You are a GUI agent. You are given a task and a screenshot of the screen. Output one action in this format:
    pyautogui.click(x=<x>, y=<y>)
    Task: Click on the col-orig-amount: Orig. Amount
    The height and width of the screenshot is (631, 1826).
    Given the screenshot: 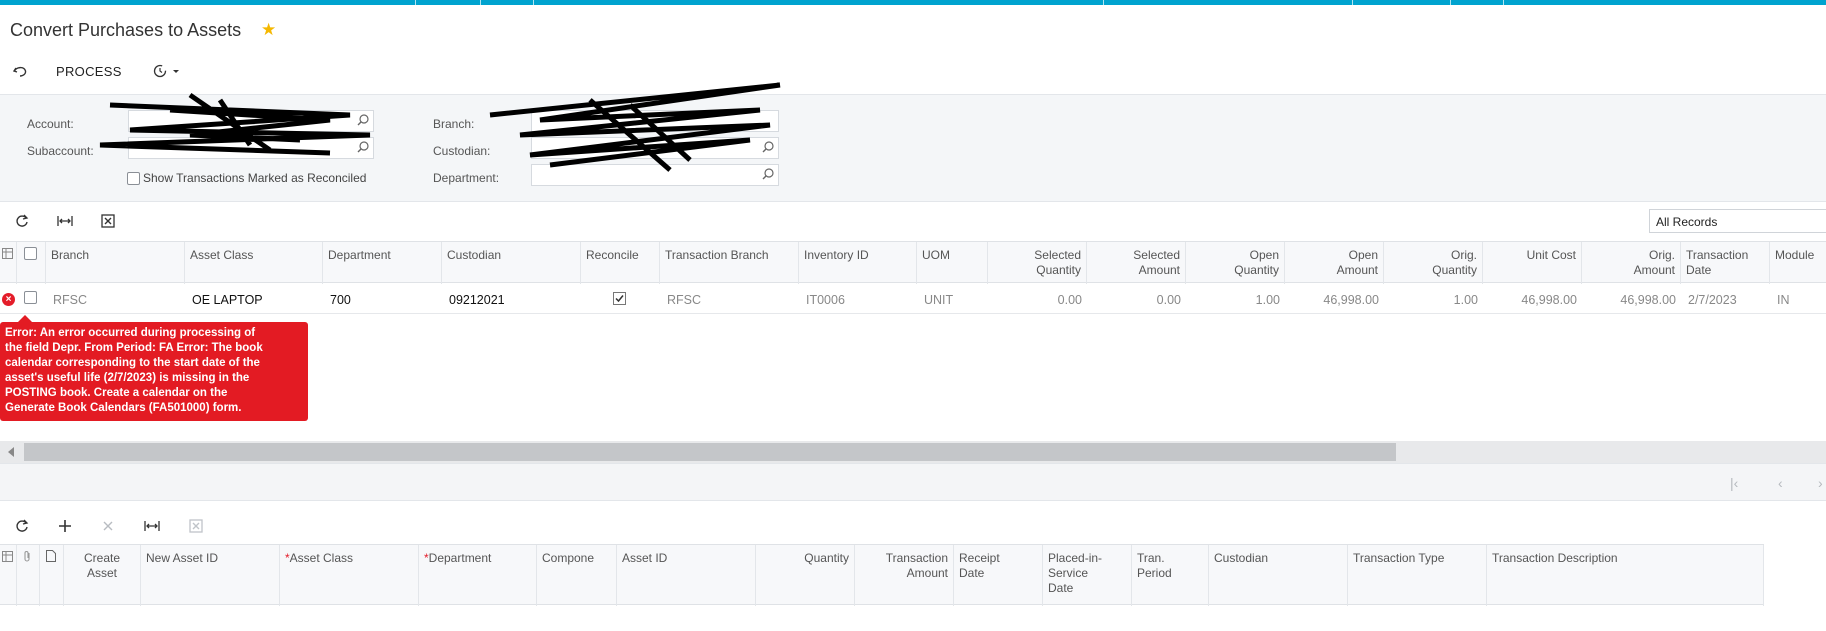 What is the action you would take?
    pyautogui.click(x=1631, y=263)
    